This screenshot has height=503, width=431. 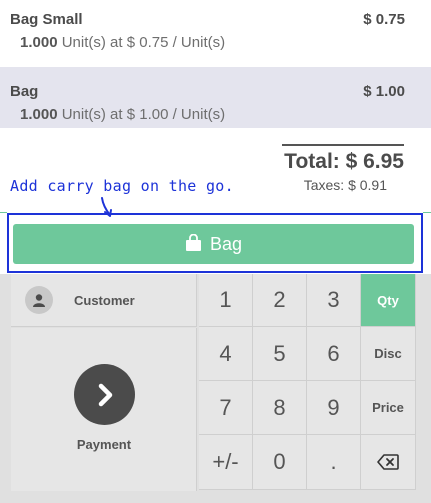 What do you see at coordinates (193, 242) in the screenshot?
I see `shopping-bag-icon` at bounding box center [193, 242].